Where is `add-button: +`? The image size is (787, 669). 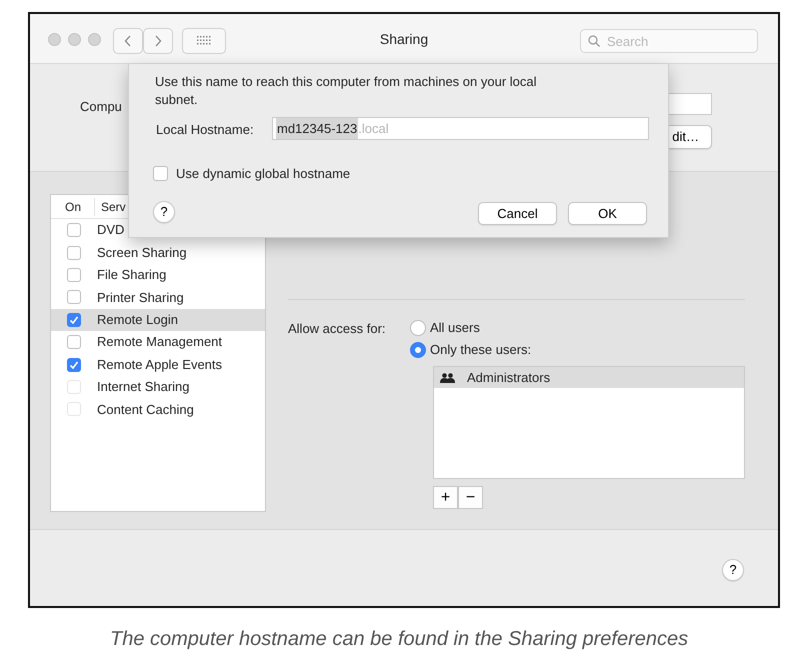
add-button: + is located at coordinates (445, 497).